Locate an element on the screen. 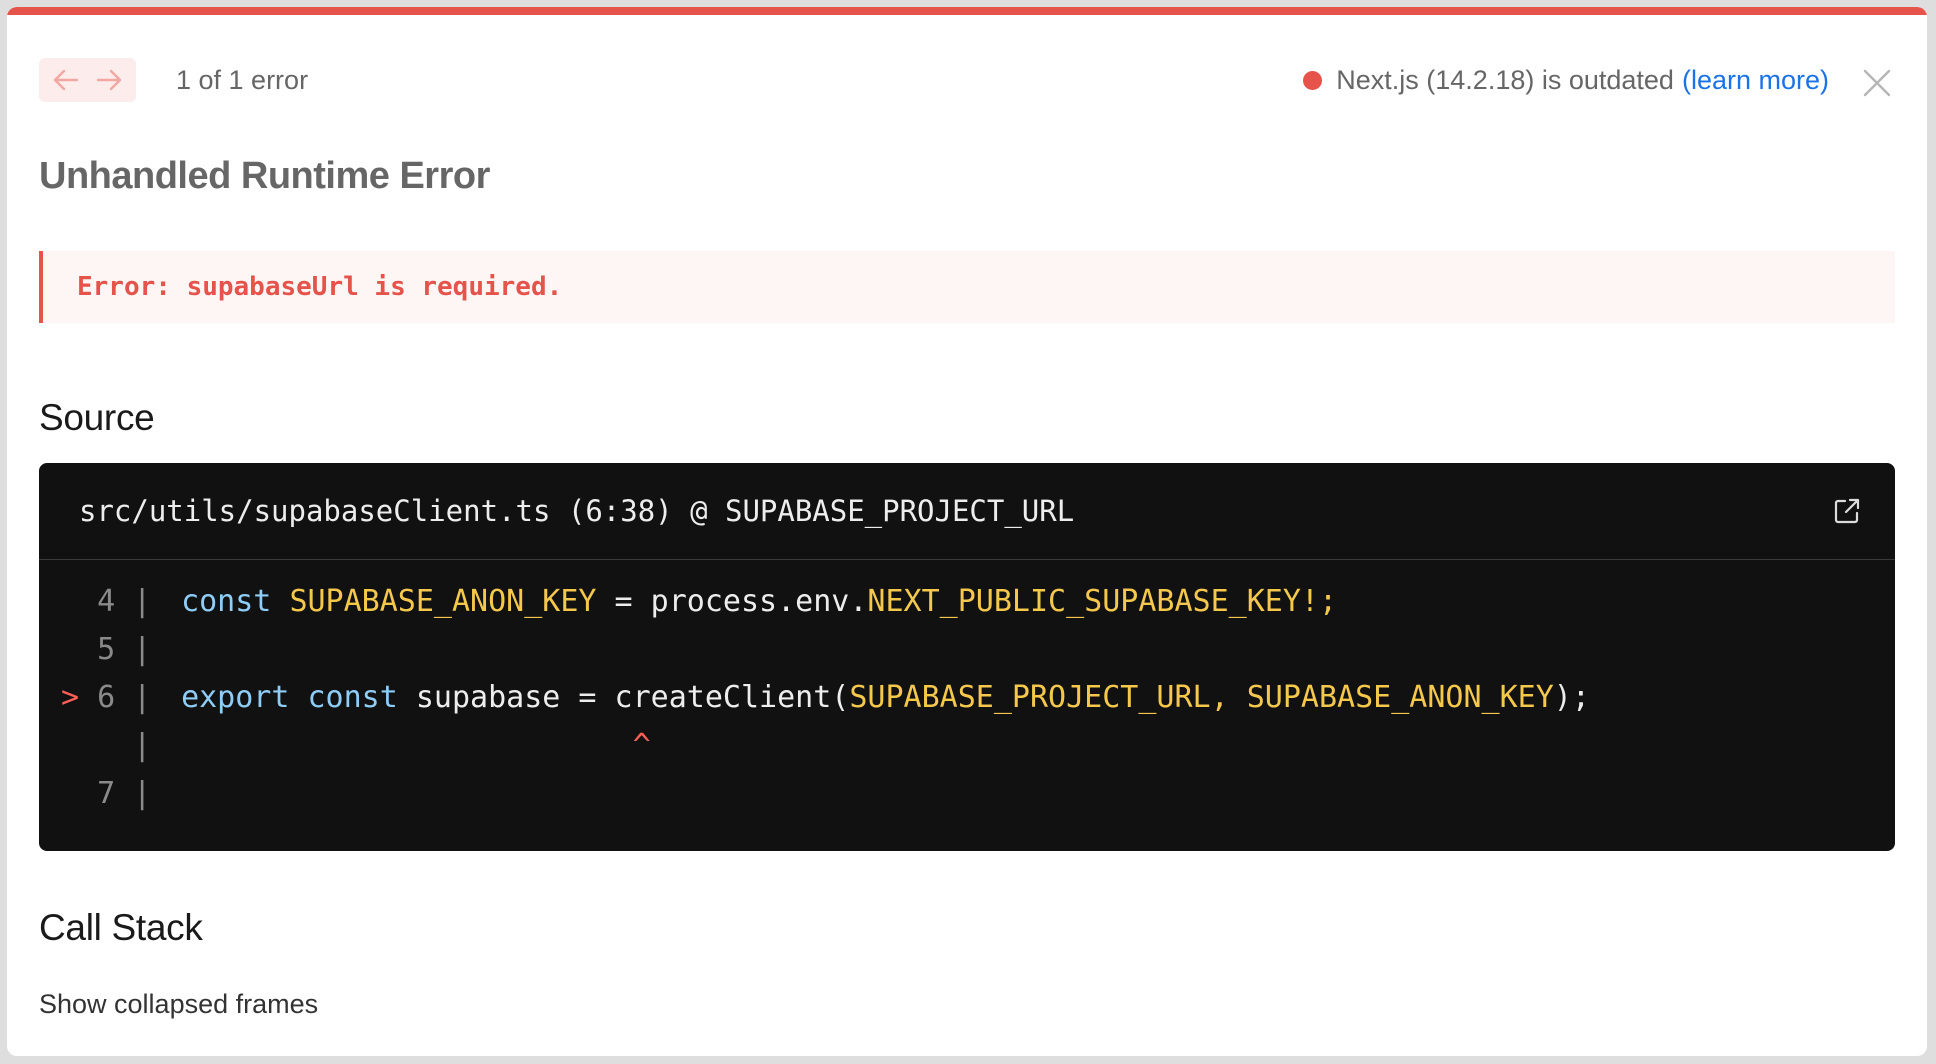 The height and width of the screenshot is (1064, 1936). close-icon is located at coordinates (1877, 83).